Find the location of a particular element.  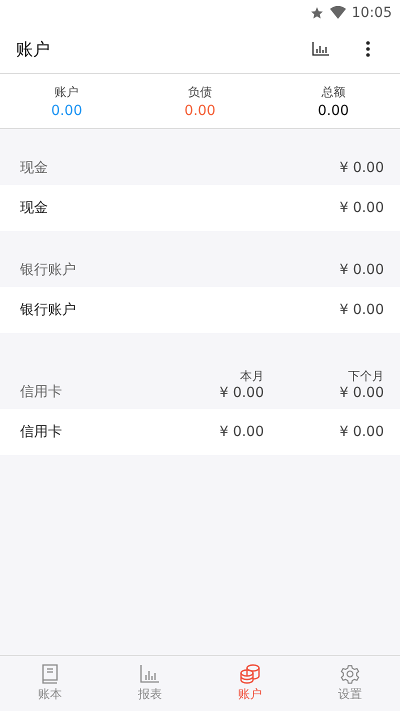

nav-tab: 账本 is located at coordinates (50, 683).